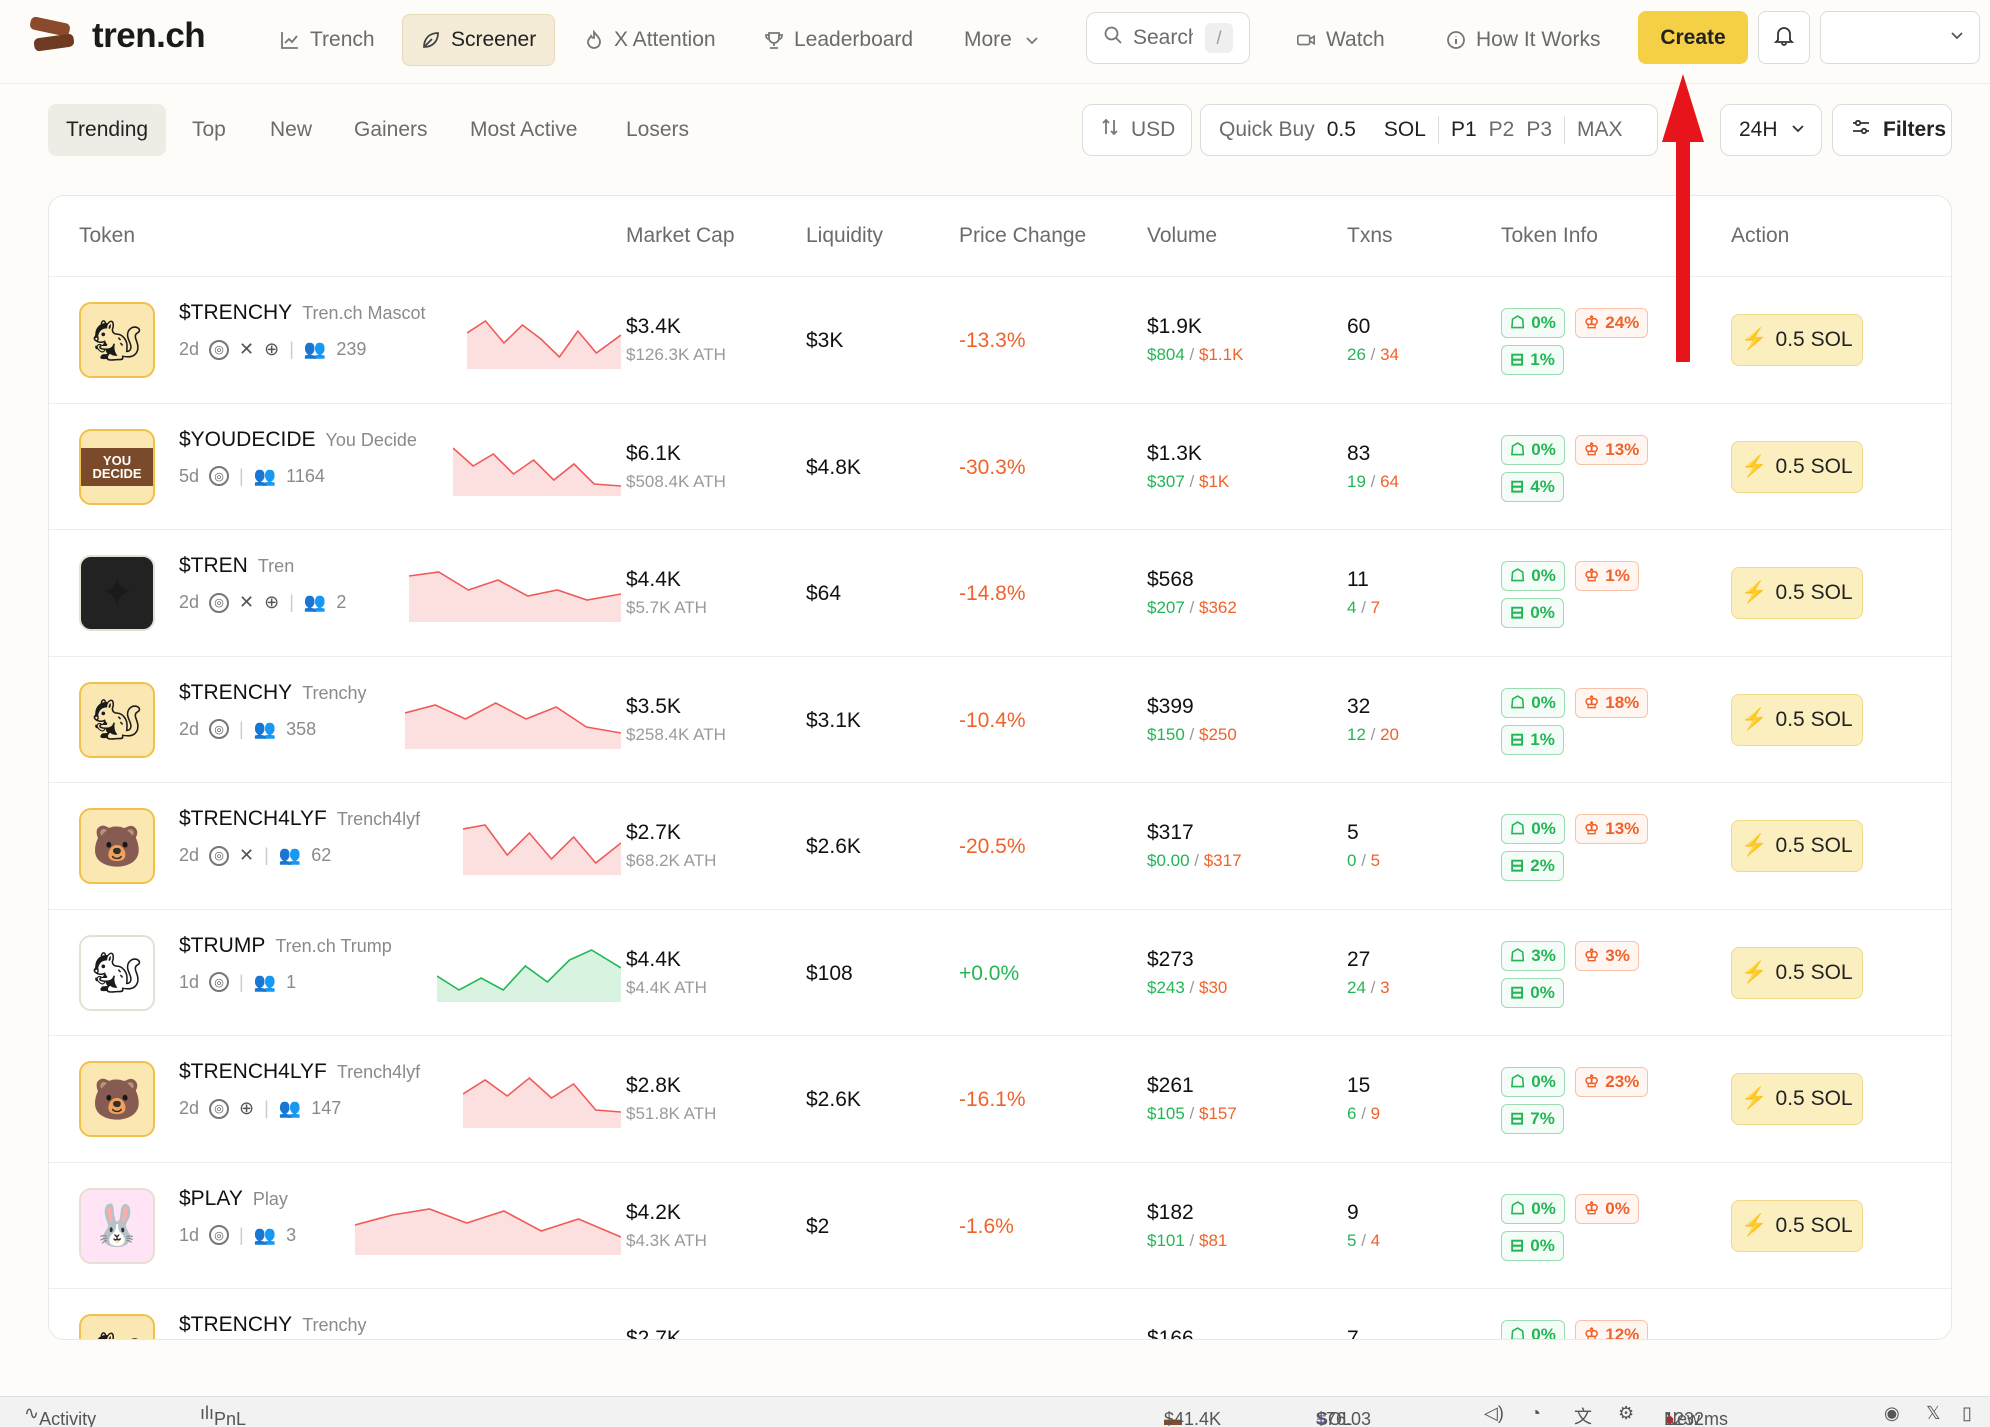  What do you see at coordinates (298, 440) in the screenshot?
I see `token-name: $YOUDECIDE You Decide` at bounding box center [298, 440].